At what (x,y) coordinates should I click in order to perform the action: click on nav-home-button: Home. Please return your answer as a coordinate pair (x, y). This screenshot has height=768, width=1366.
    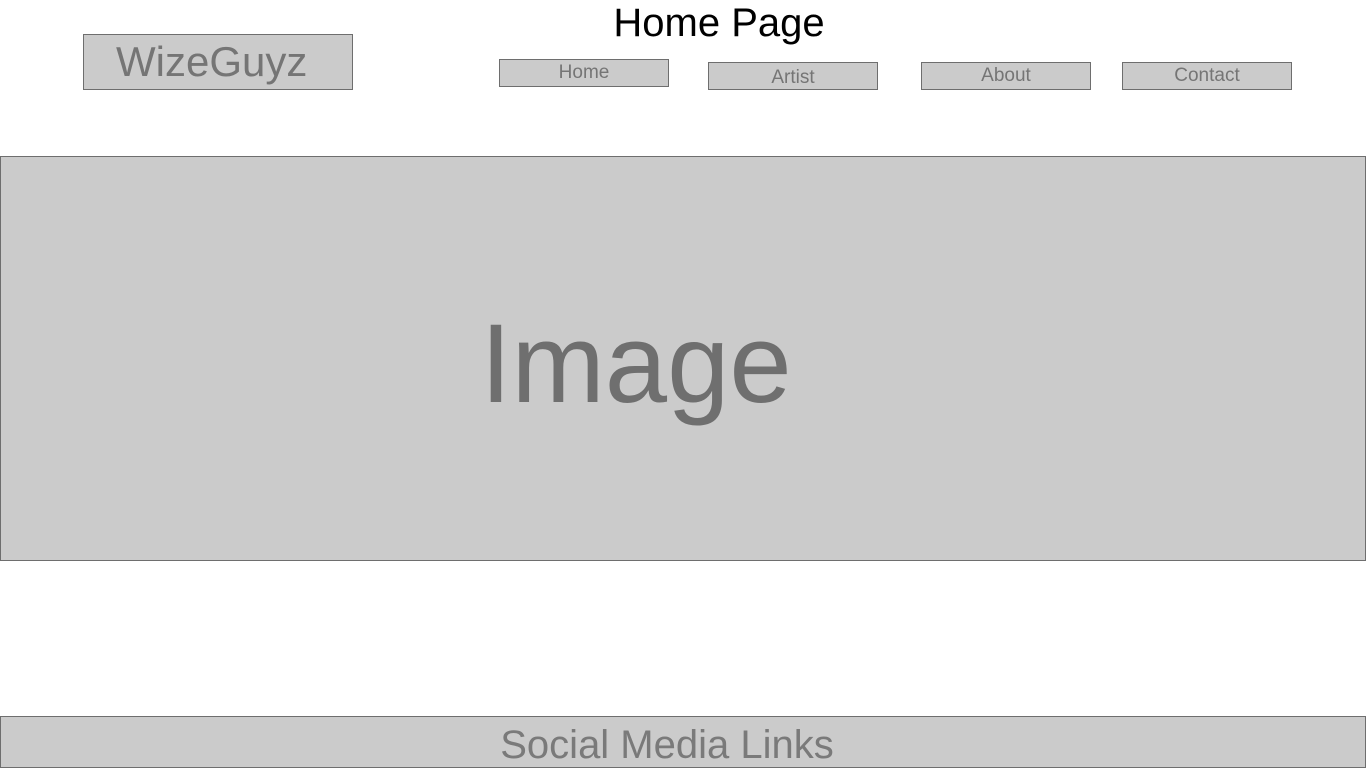
    Looking at the image, I should click on (584, 73).